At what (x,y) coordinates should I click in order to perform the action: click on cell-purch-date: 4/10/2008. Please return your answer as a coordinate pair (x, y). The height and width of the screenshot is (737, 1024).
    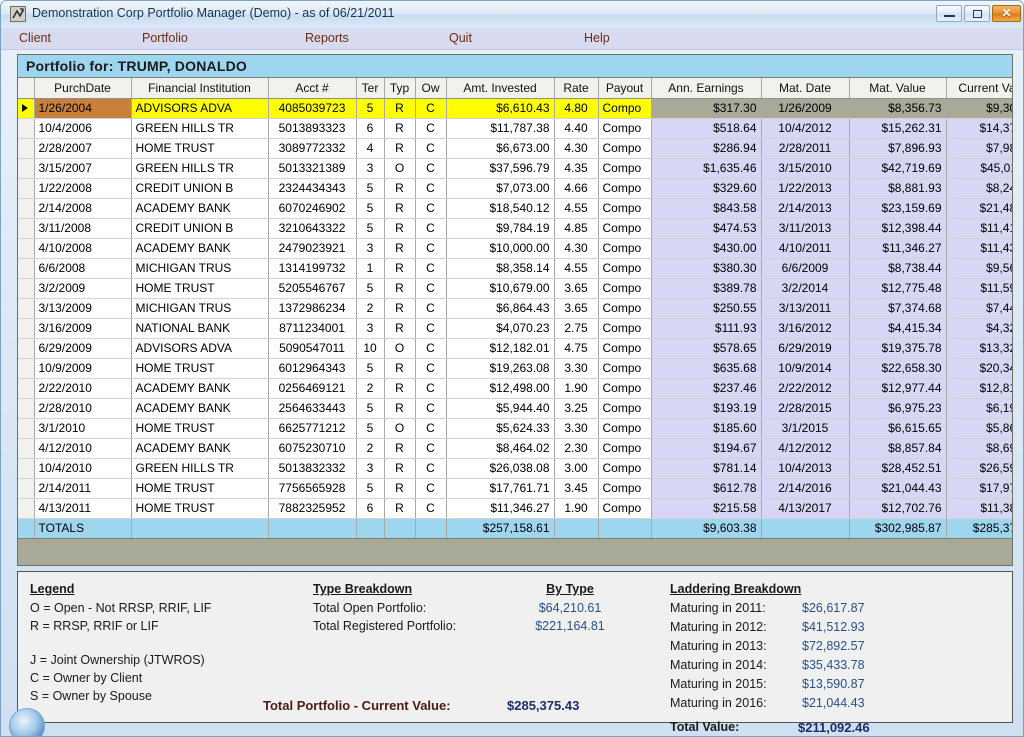
    Looking at the image, I should click on (83, 248).